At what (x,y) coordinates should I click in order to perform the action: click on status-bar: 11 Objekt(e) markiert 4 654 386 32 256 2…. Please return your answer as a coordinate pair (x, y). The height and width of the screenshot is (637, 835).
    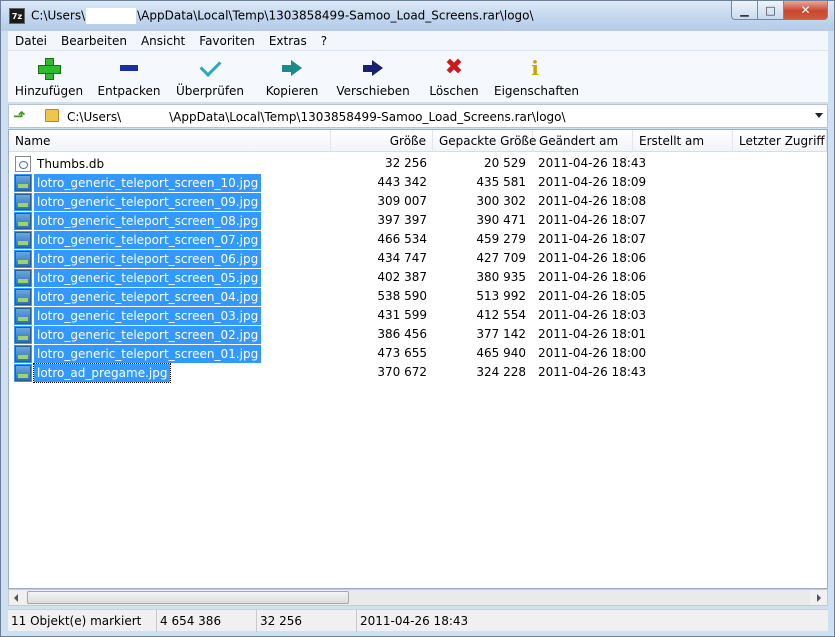
    Looking at the image, I should click on (418, 620).